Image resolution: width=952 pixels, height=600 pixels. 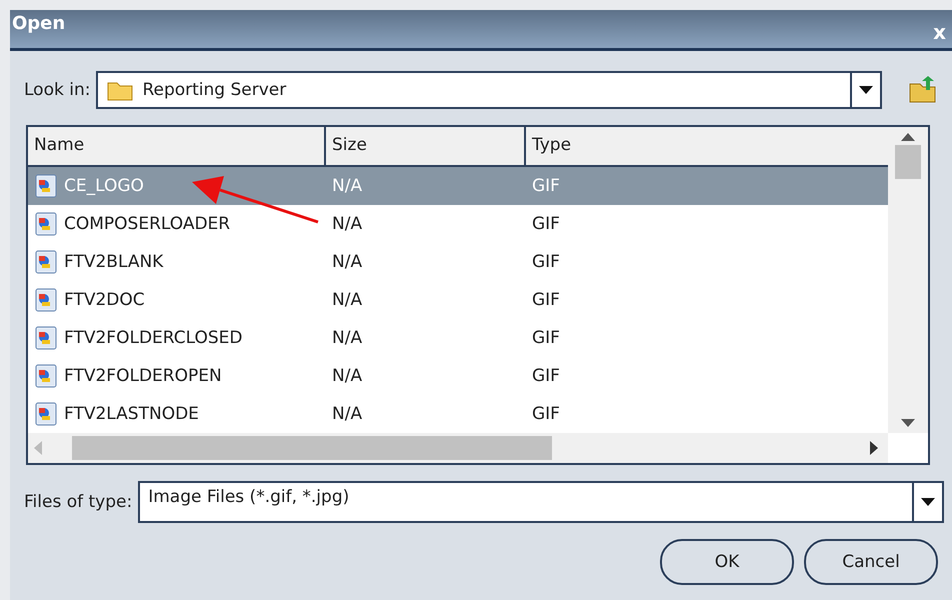 I want to click on file-name: FTV2BLANK, so click(x=177, y=262).